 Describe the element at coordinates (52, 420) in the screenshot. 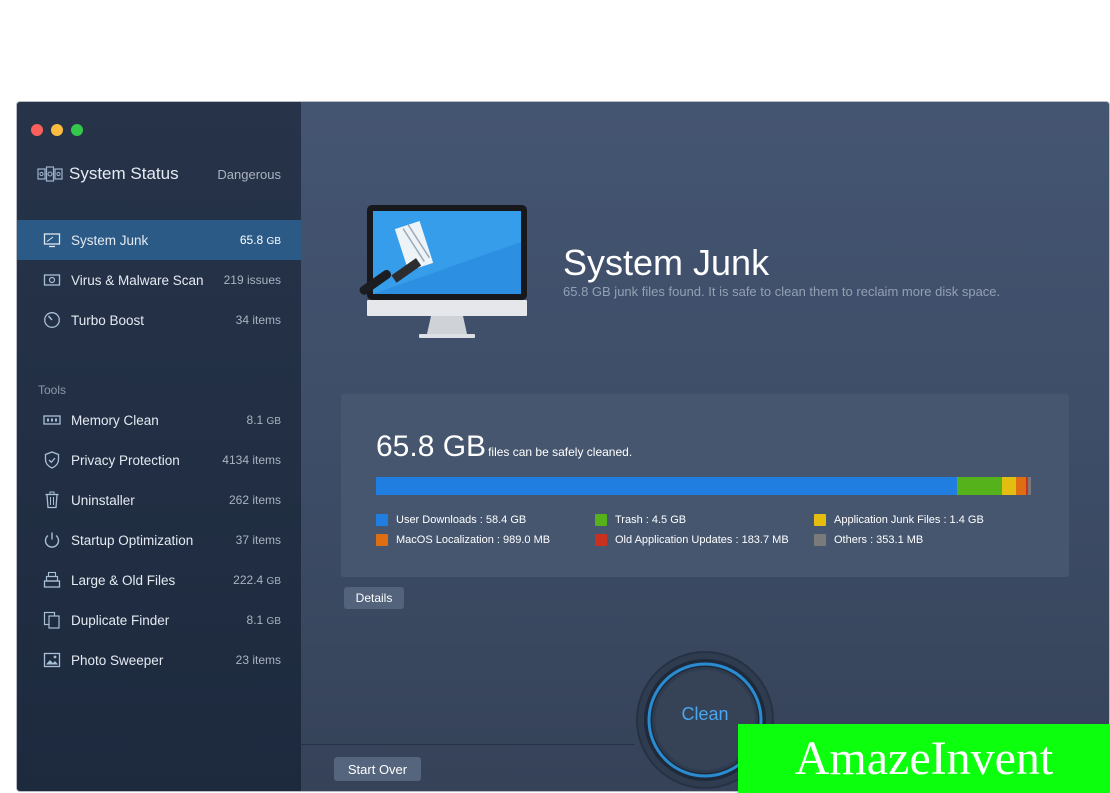

I see `memory-chip-icon` at that location.